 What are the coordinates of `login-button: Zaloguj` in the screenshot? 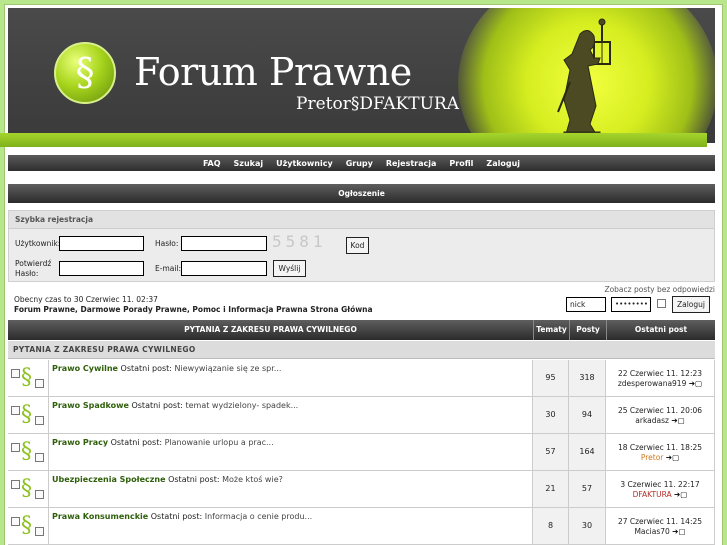 It's located at (691, 304).